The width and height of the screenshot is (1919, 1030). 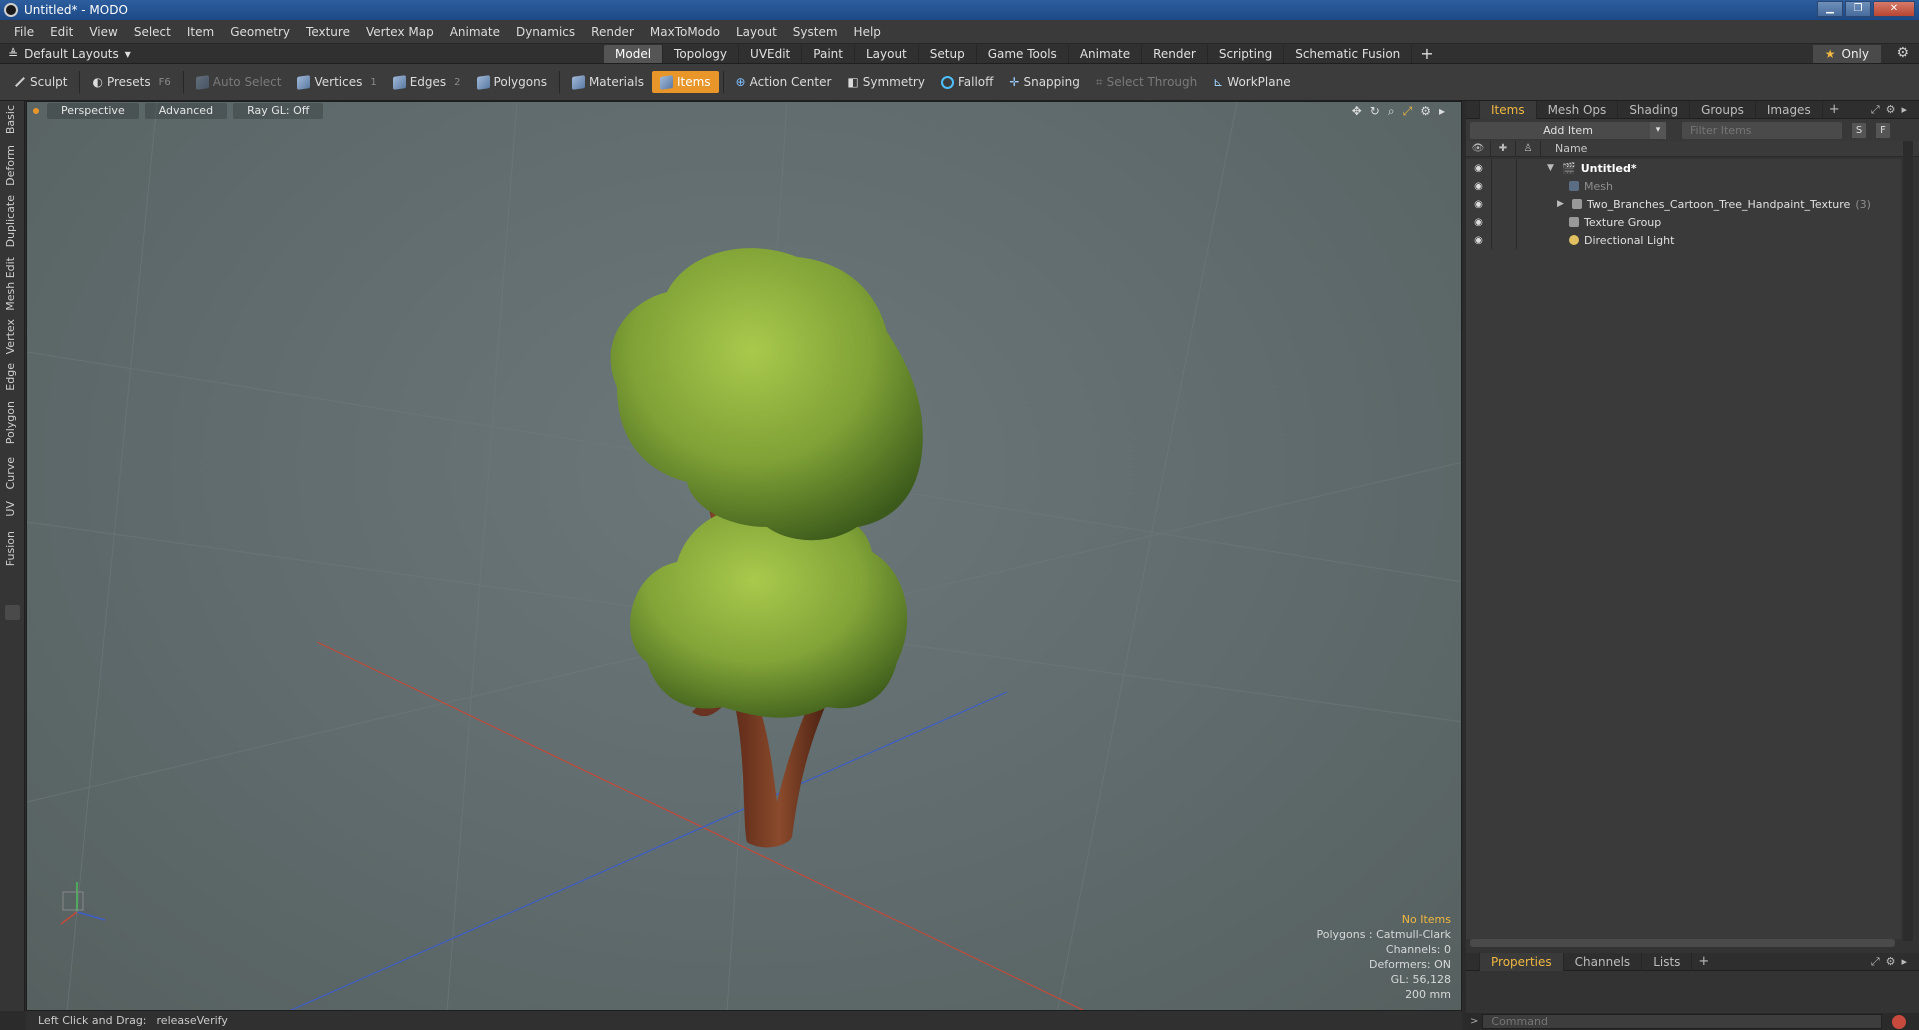 What do you see at coordinates (1562, 204) in the screenshot?
I see `expand-arrow-icon: ▶` at bounding box center [1562, 204].